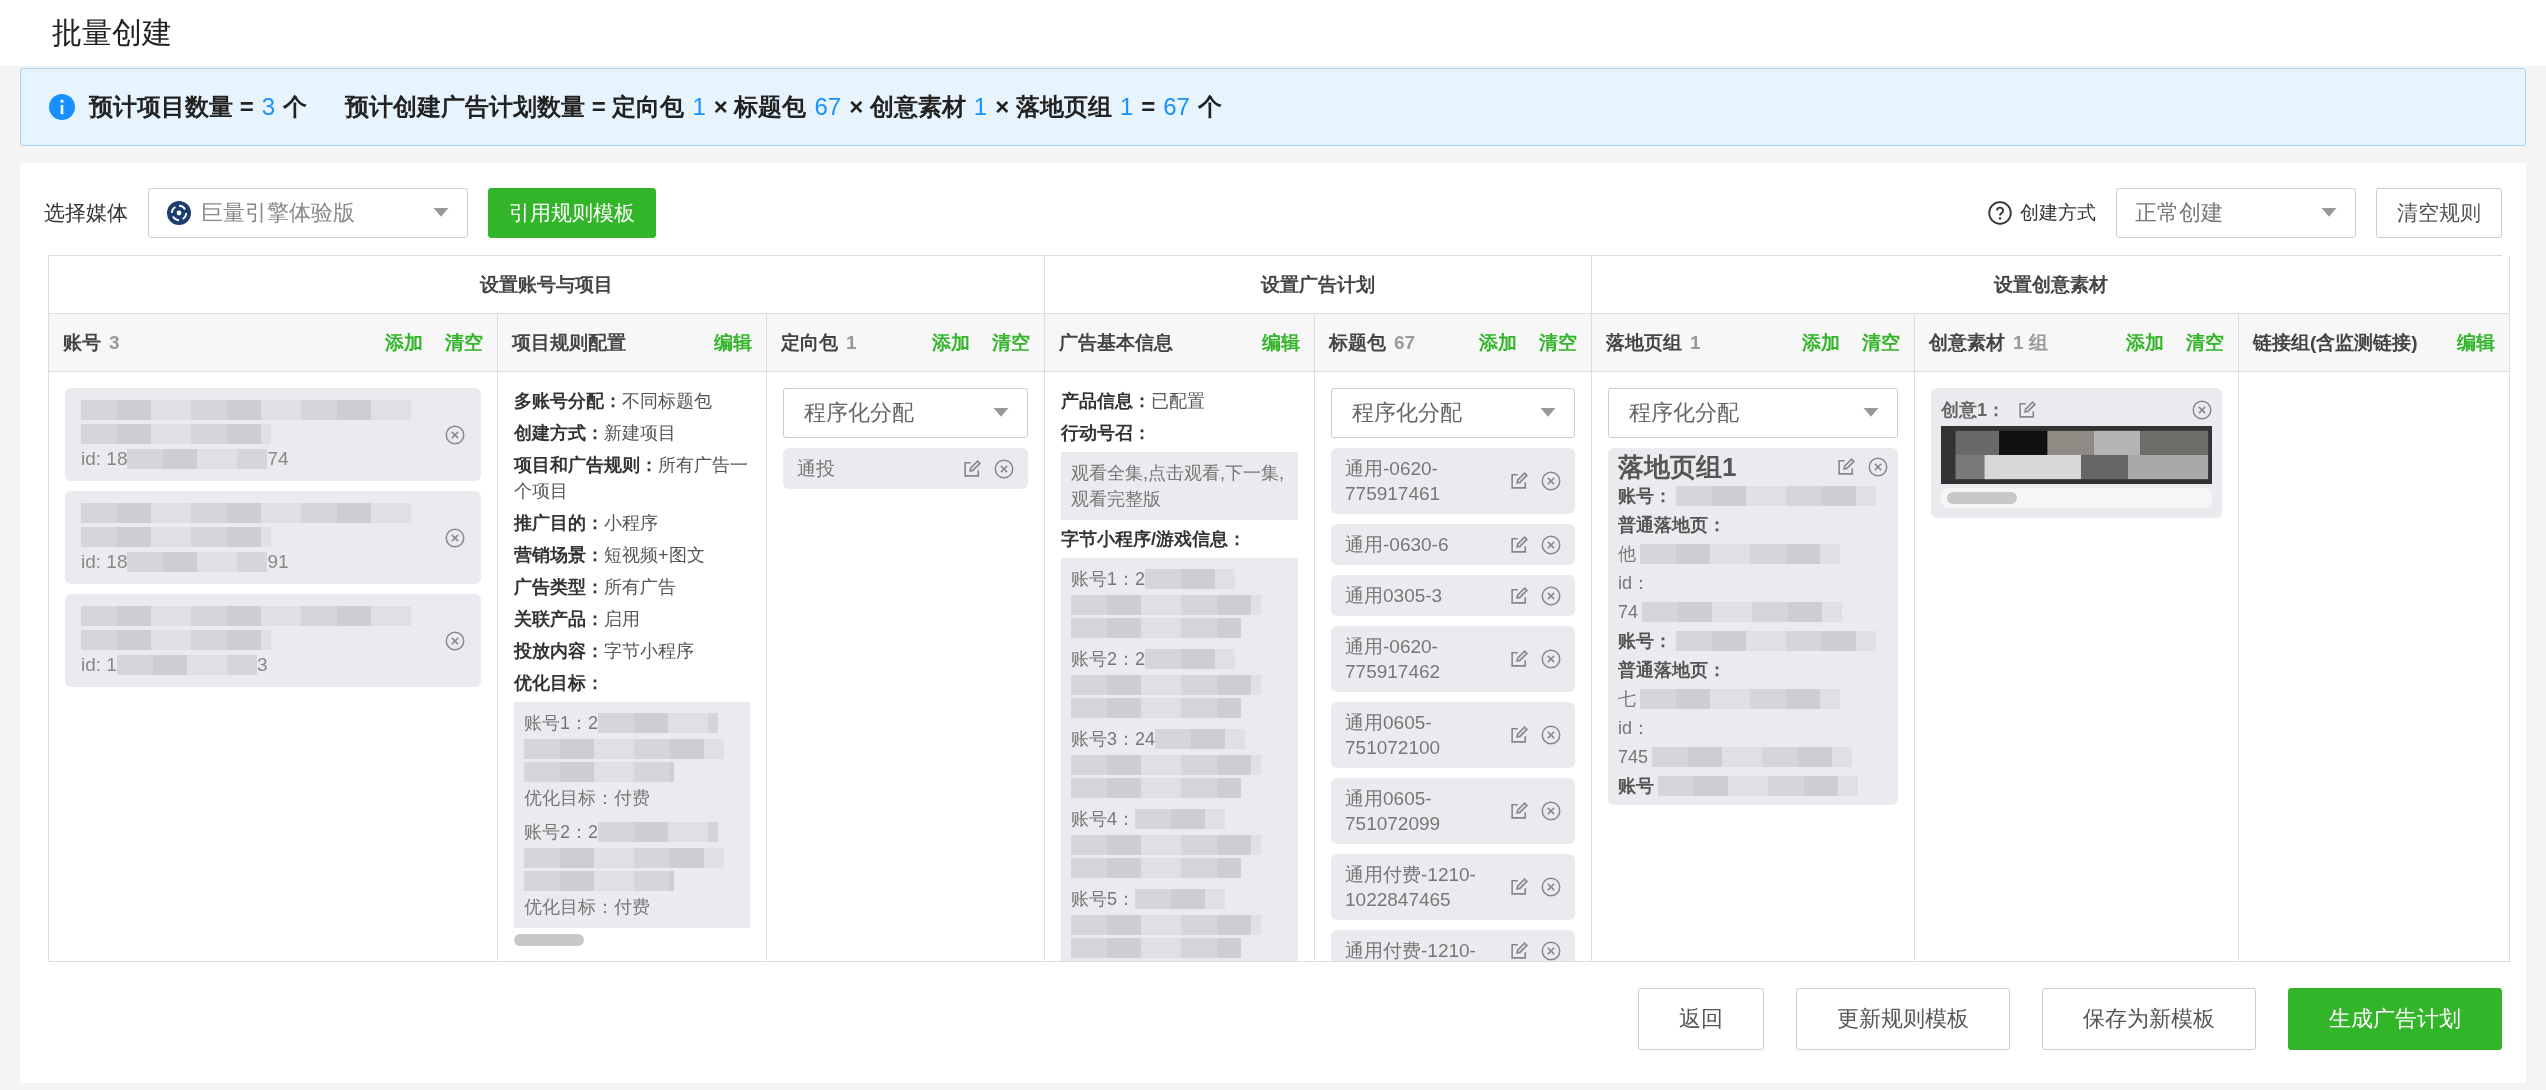  Describe the element at coordinates (2395, 1019) in the screenshot. I see `generate-button: 生成广告计划` at that location.